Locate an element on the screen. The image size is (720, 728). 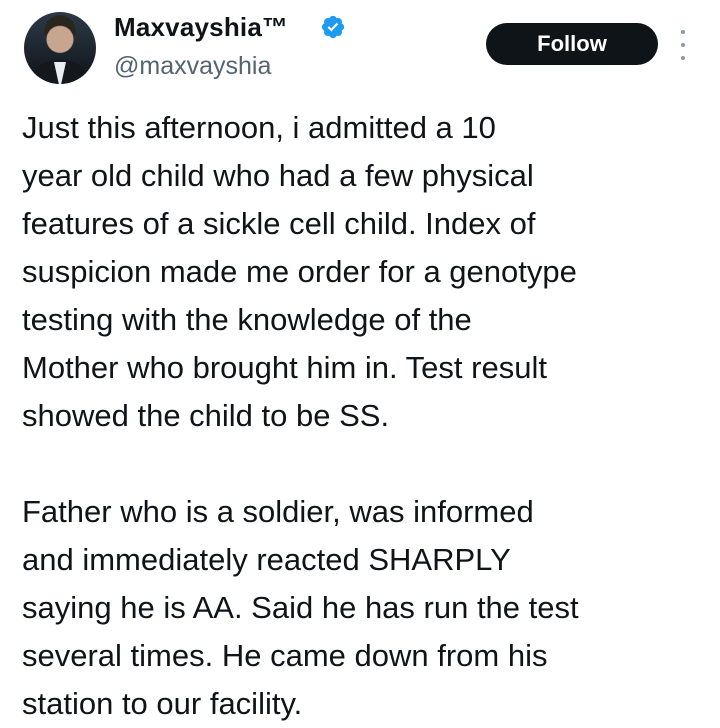
tweet-line: Mother who brought him in. Test result is located at coordinates (284, 367).